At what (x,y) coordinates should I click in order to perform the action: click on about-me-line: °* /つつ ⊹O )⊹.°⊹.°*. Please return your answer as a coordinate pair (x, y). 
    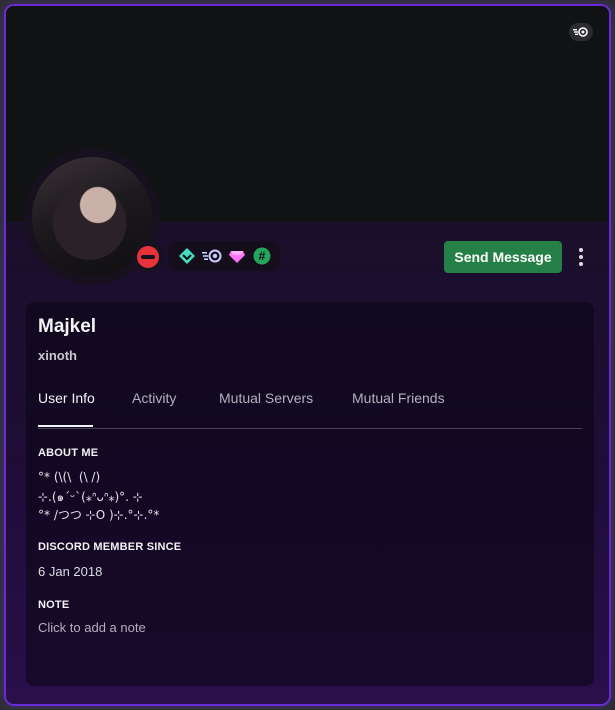
    Looking at the image, I should click on (99, 515).